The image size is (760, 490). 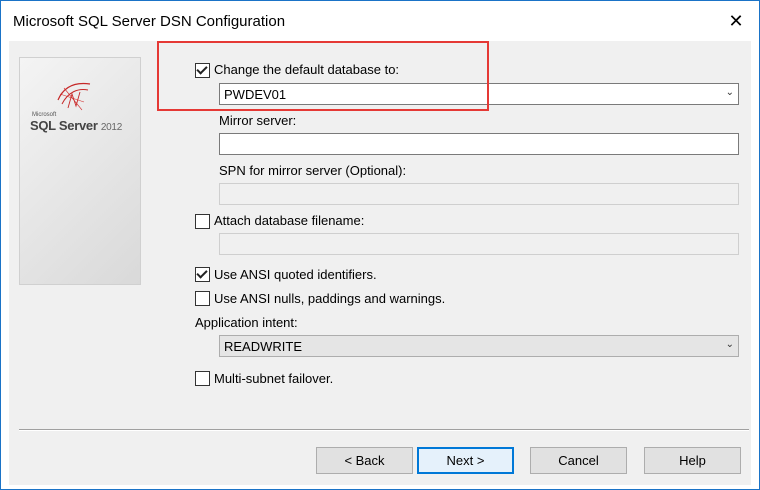 I want to click on ansi-nulls-checkbox, so click(x=202, y=298).